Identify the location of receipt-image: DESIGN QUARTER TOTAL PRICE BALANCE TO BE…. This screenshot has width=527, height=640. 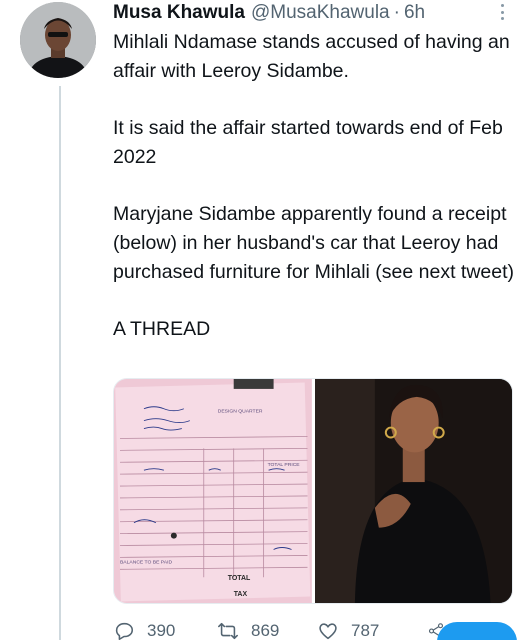
(213, 491).